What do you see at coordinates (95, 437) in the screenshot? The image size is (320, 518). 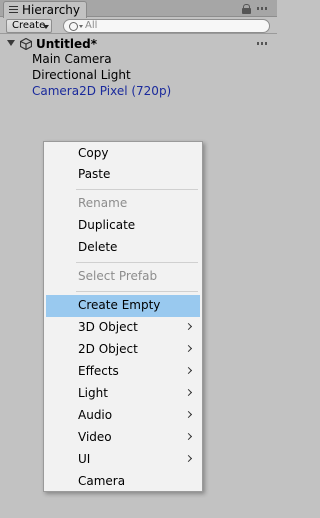 I see `menu-item-label: Video` at bounding box center [95, 437].